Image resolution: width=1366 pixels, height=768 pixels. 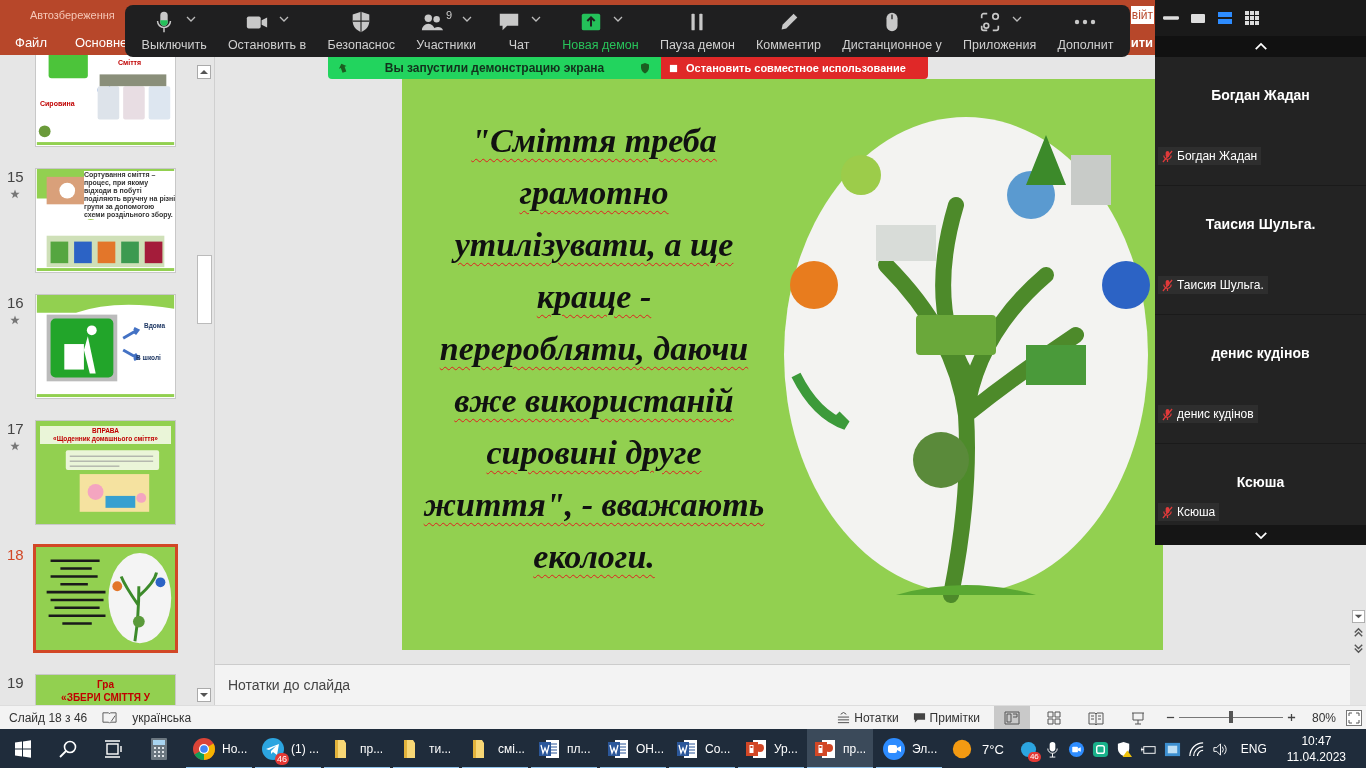 I want to click on meeting-toolbar-button: Пауза демон, so click(x=697, y=31).